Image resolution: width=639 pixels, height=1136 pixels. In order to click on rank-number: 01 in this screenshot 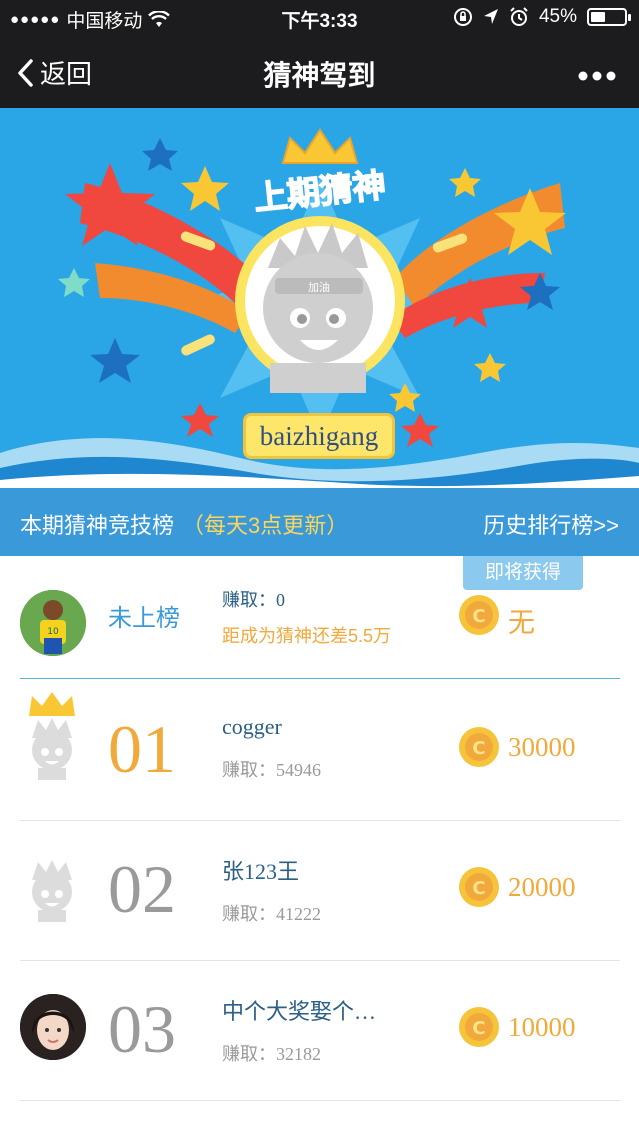, I will do `click(142, 749)`.